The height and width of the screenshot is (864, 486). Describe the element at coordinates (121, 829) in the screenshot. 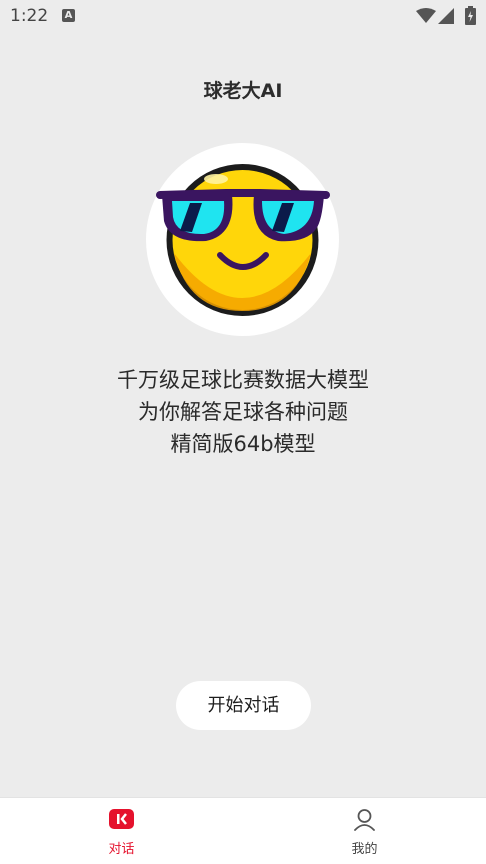

I see `tab-chat: 对话` at that location.